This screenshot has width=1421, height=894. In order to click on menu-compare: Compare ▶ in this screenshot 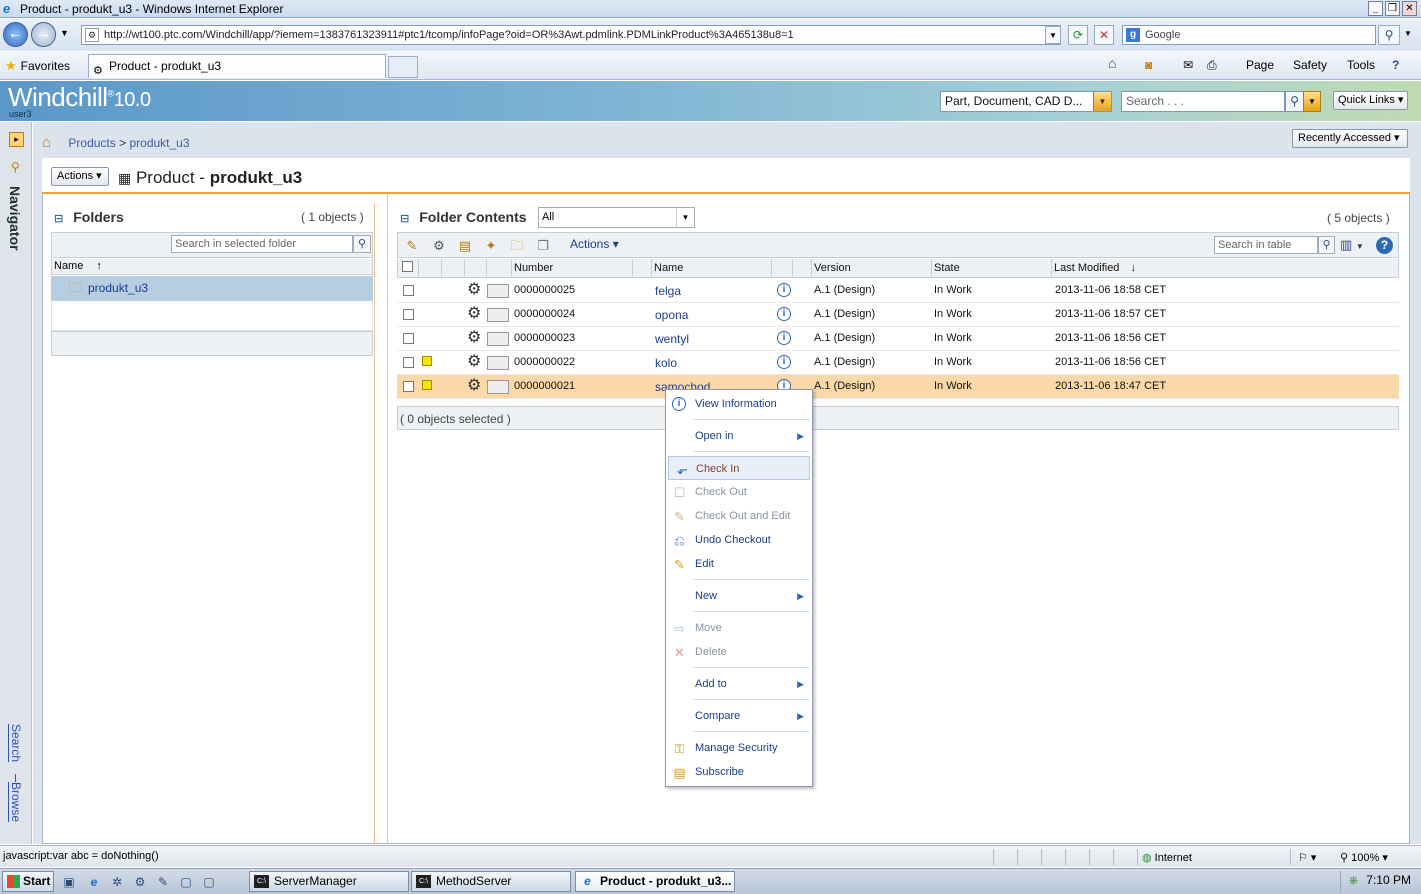, I will do `click(739, 716)`.